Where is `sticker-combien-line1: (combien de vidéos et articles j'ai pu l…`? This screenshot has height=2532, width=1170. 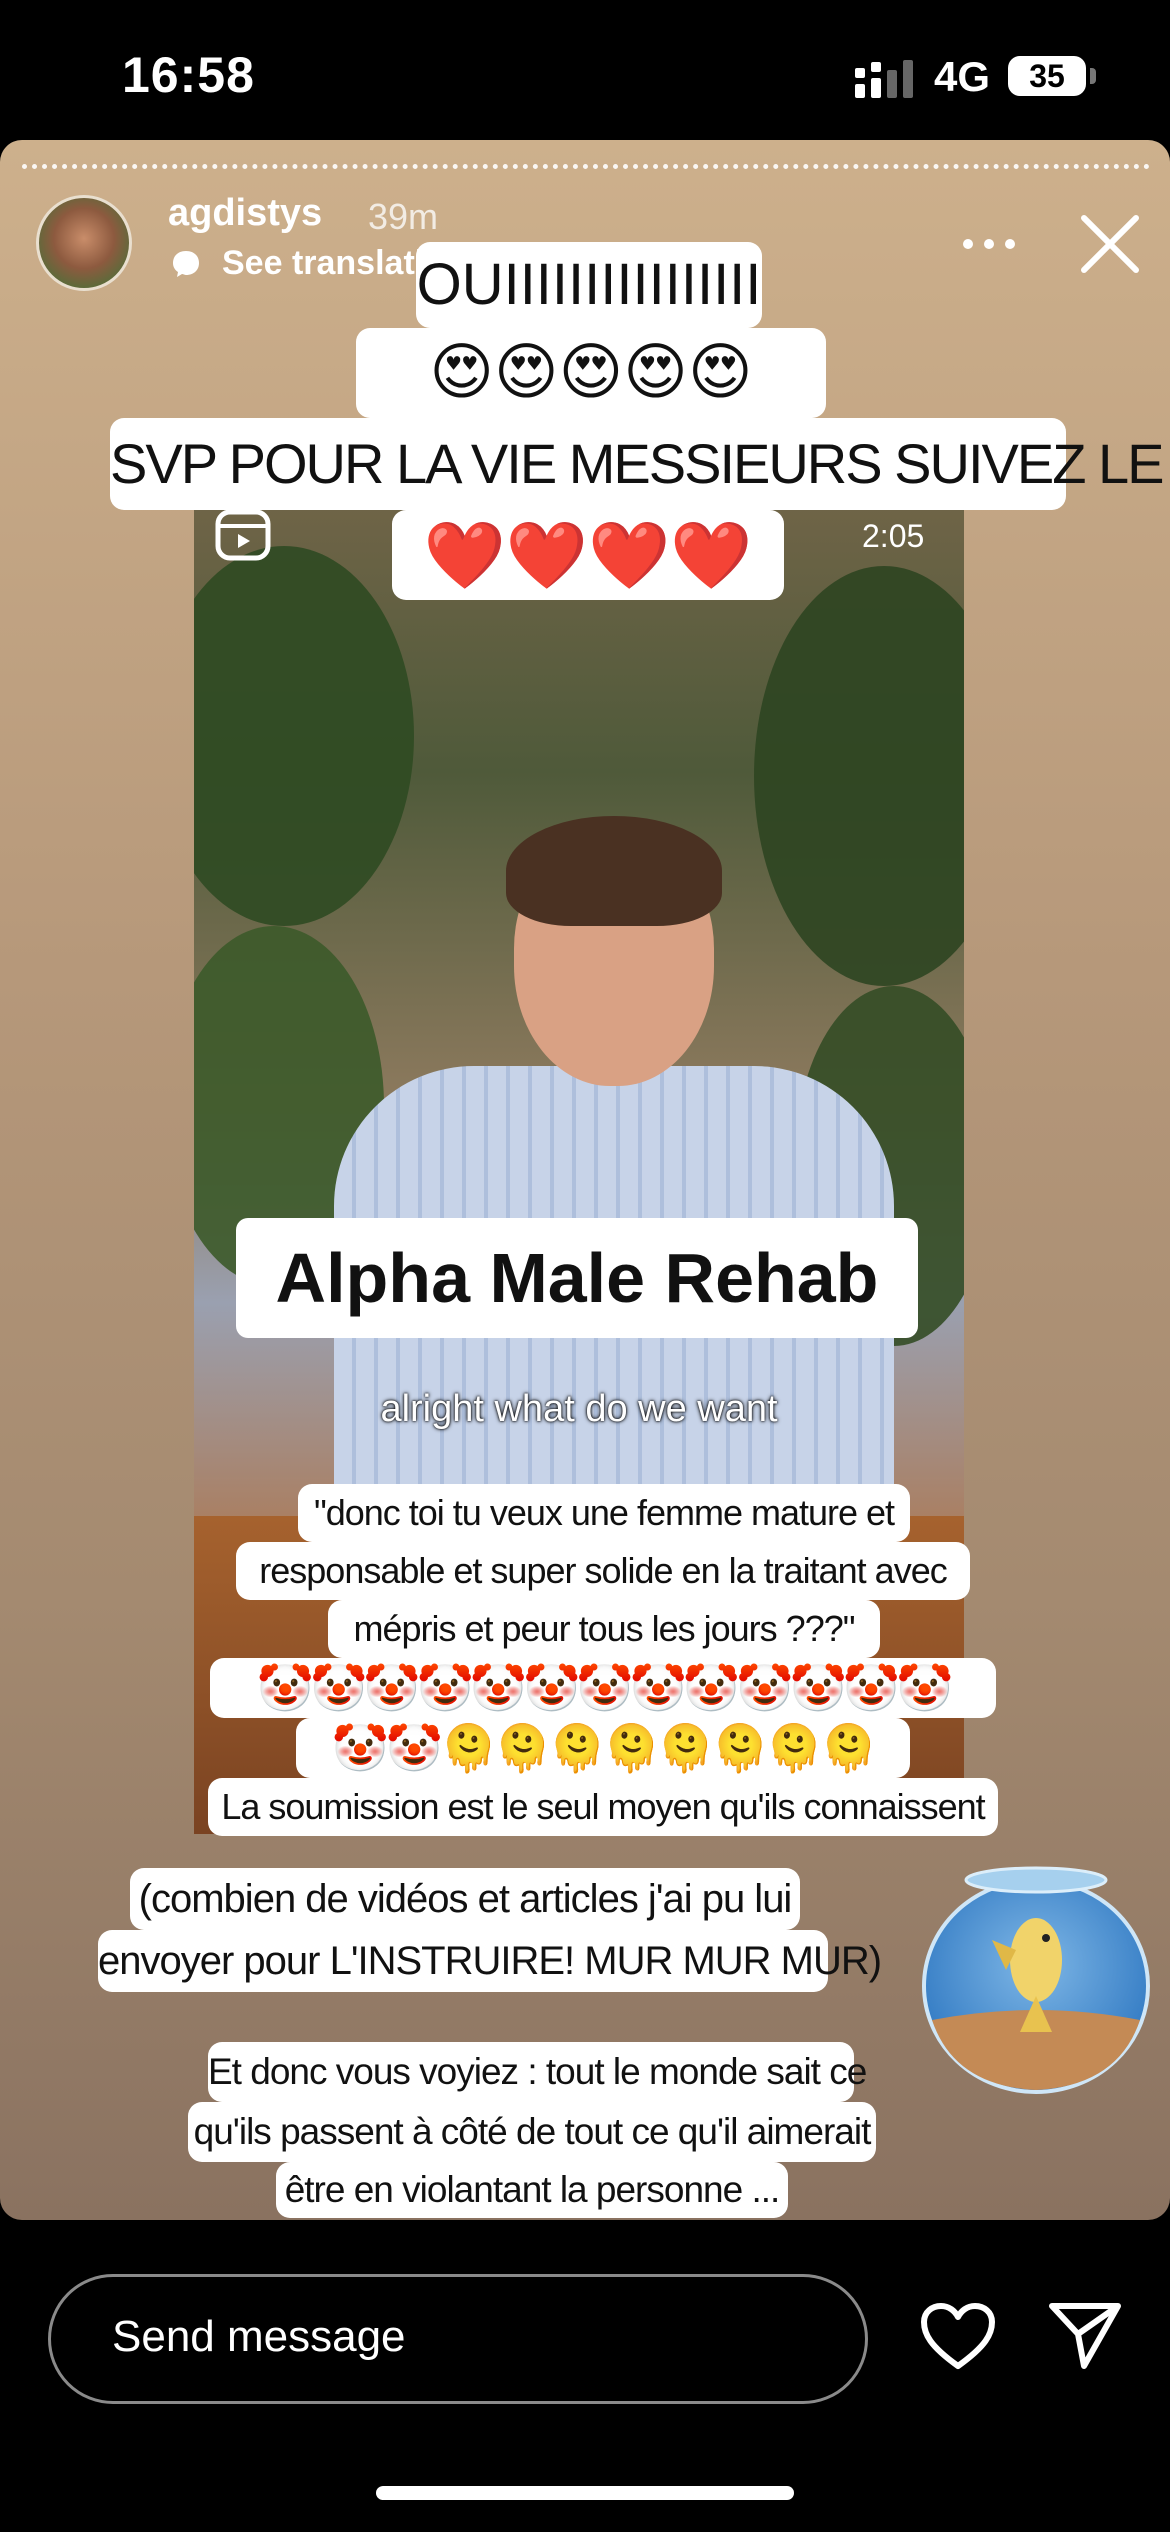 sticker-combien-line1: (combien de vidéos et articles j'ai pu l… is located at coordinates (465, 1899).